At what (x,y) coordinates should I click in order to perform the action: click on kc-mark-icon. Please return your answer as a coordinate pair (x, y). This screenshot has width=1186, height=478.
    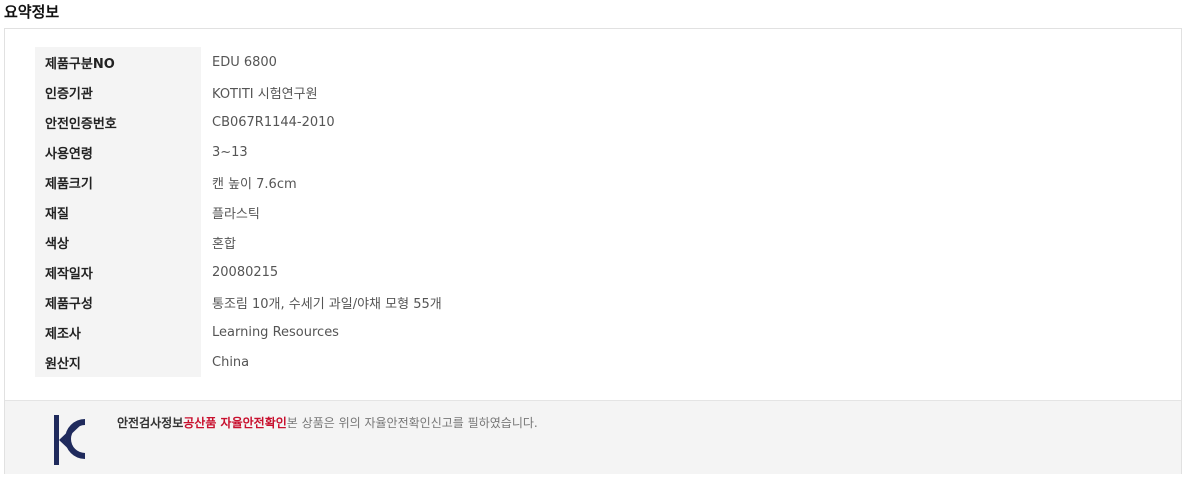
    Looking at the image, I should click on (69, 440).